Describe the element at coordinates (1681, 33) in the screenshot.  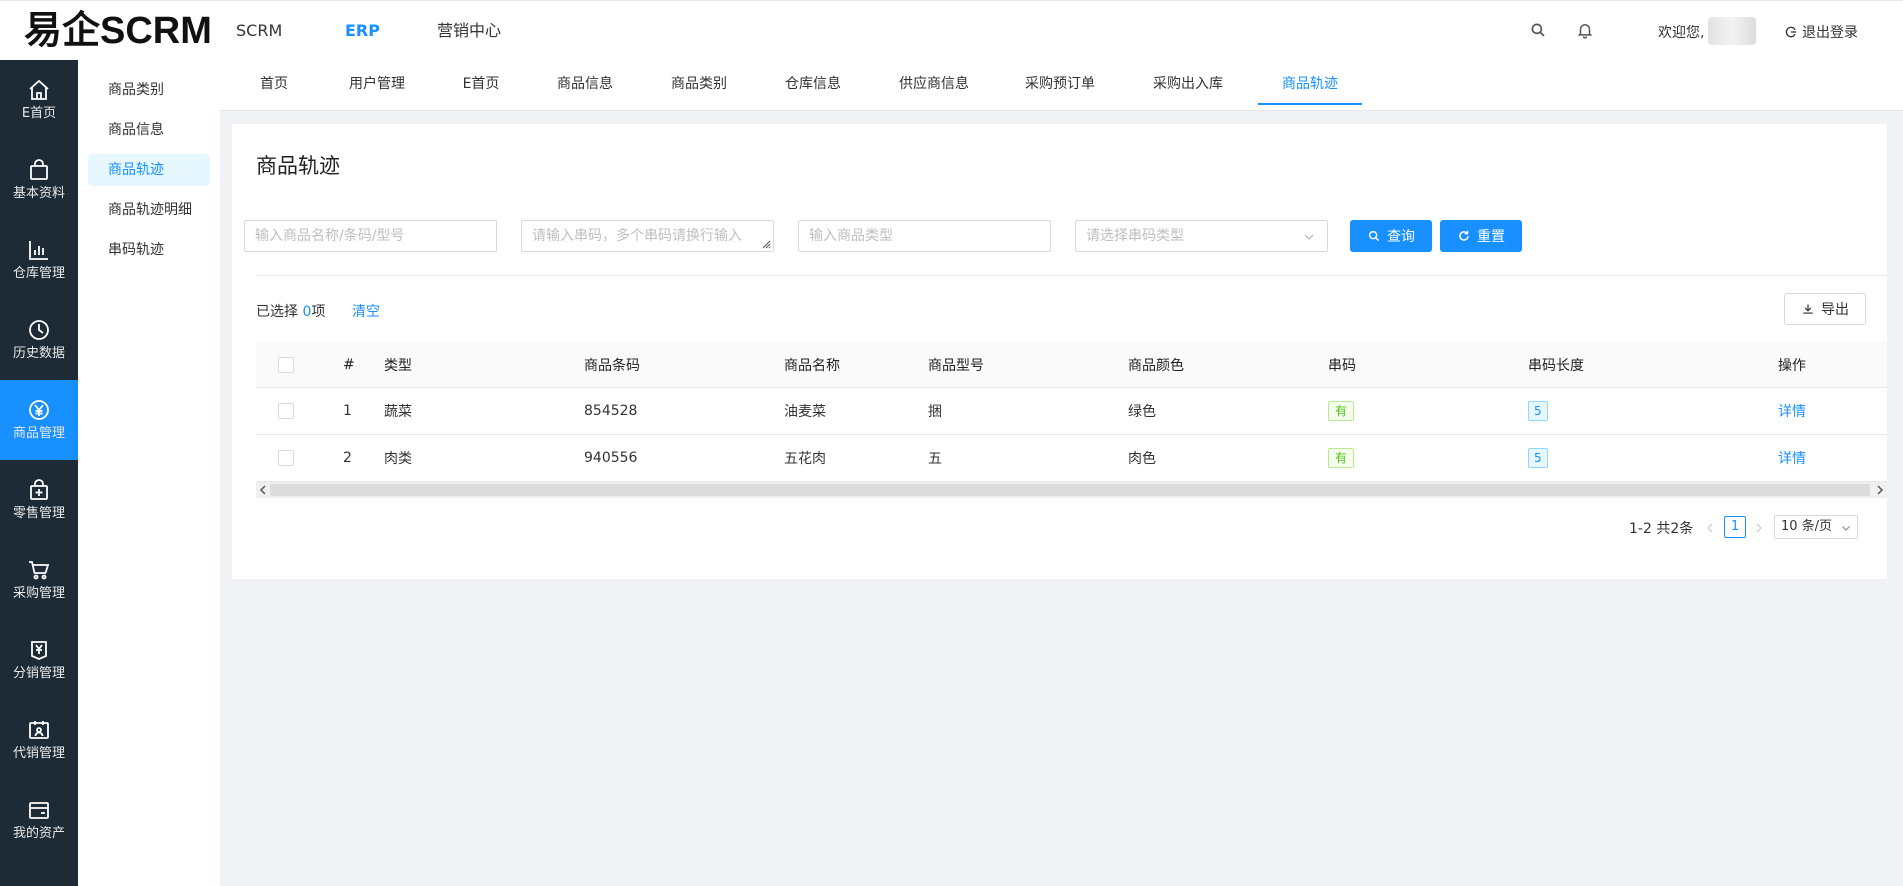
I see `welcome-text: 欢迎您,` at that location.